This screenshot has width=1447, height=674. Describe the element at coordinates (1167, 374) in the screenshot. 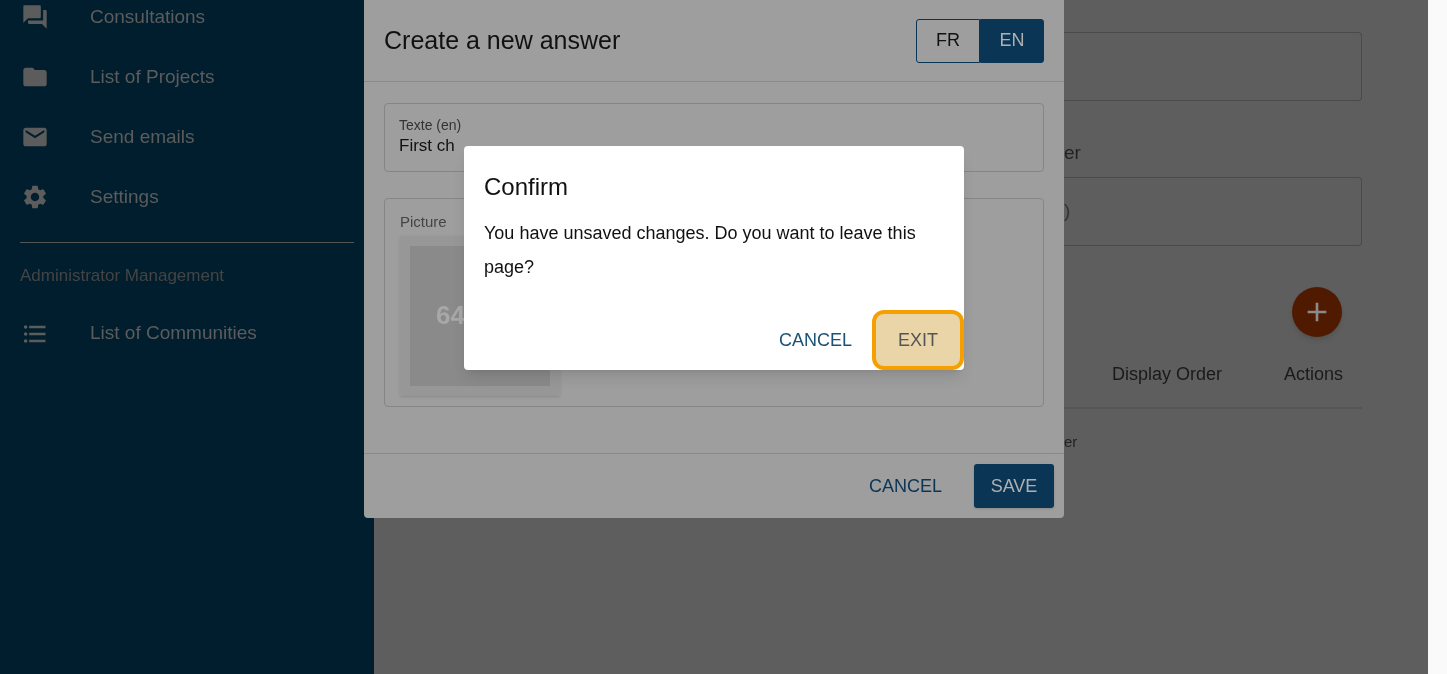

I see `column-header: Display Order` at that location.